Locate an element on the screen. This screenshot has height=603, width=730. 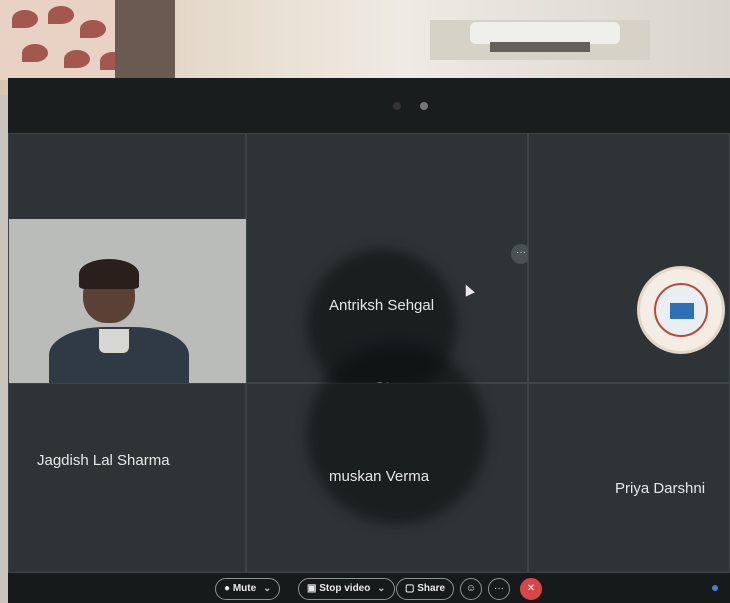
participant-tile-logo is located at coordinates (629, 258).